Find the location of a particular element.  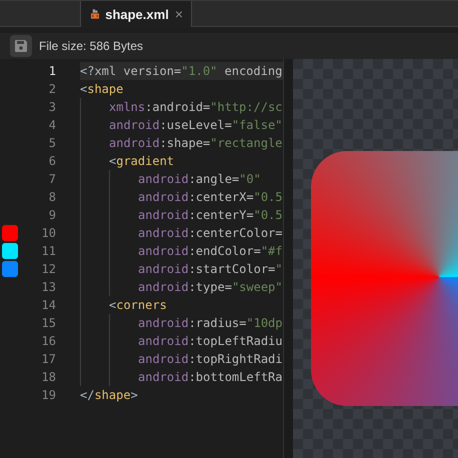

line-number: 2 is located at coordinates (52, 89).